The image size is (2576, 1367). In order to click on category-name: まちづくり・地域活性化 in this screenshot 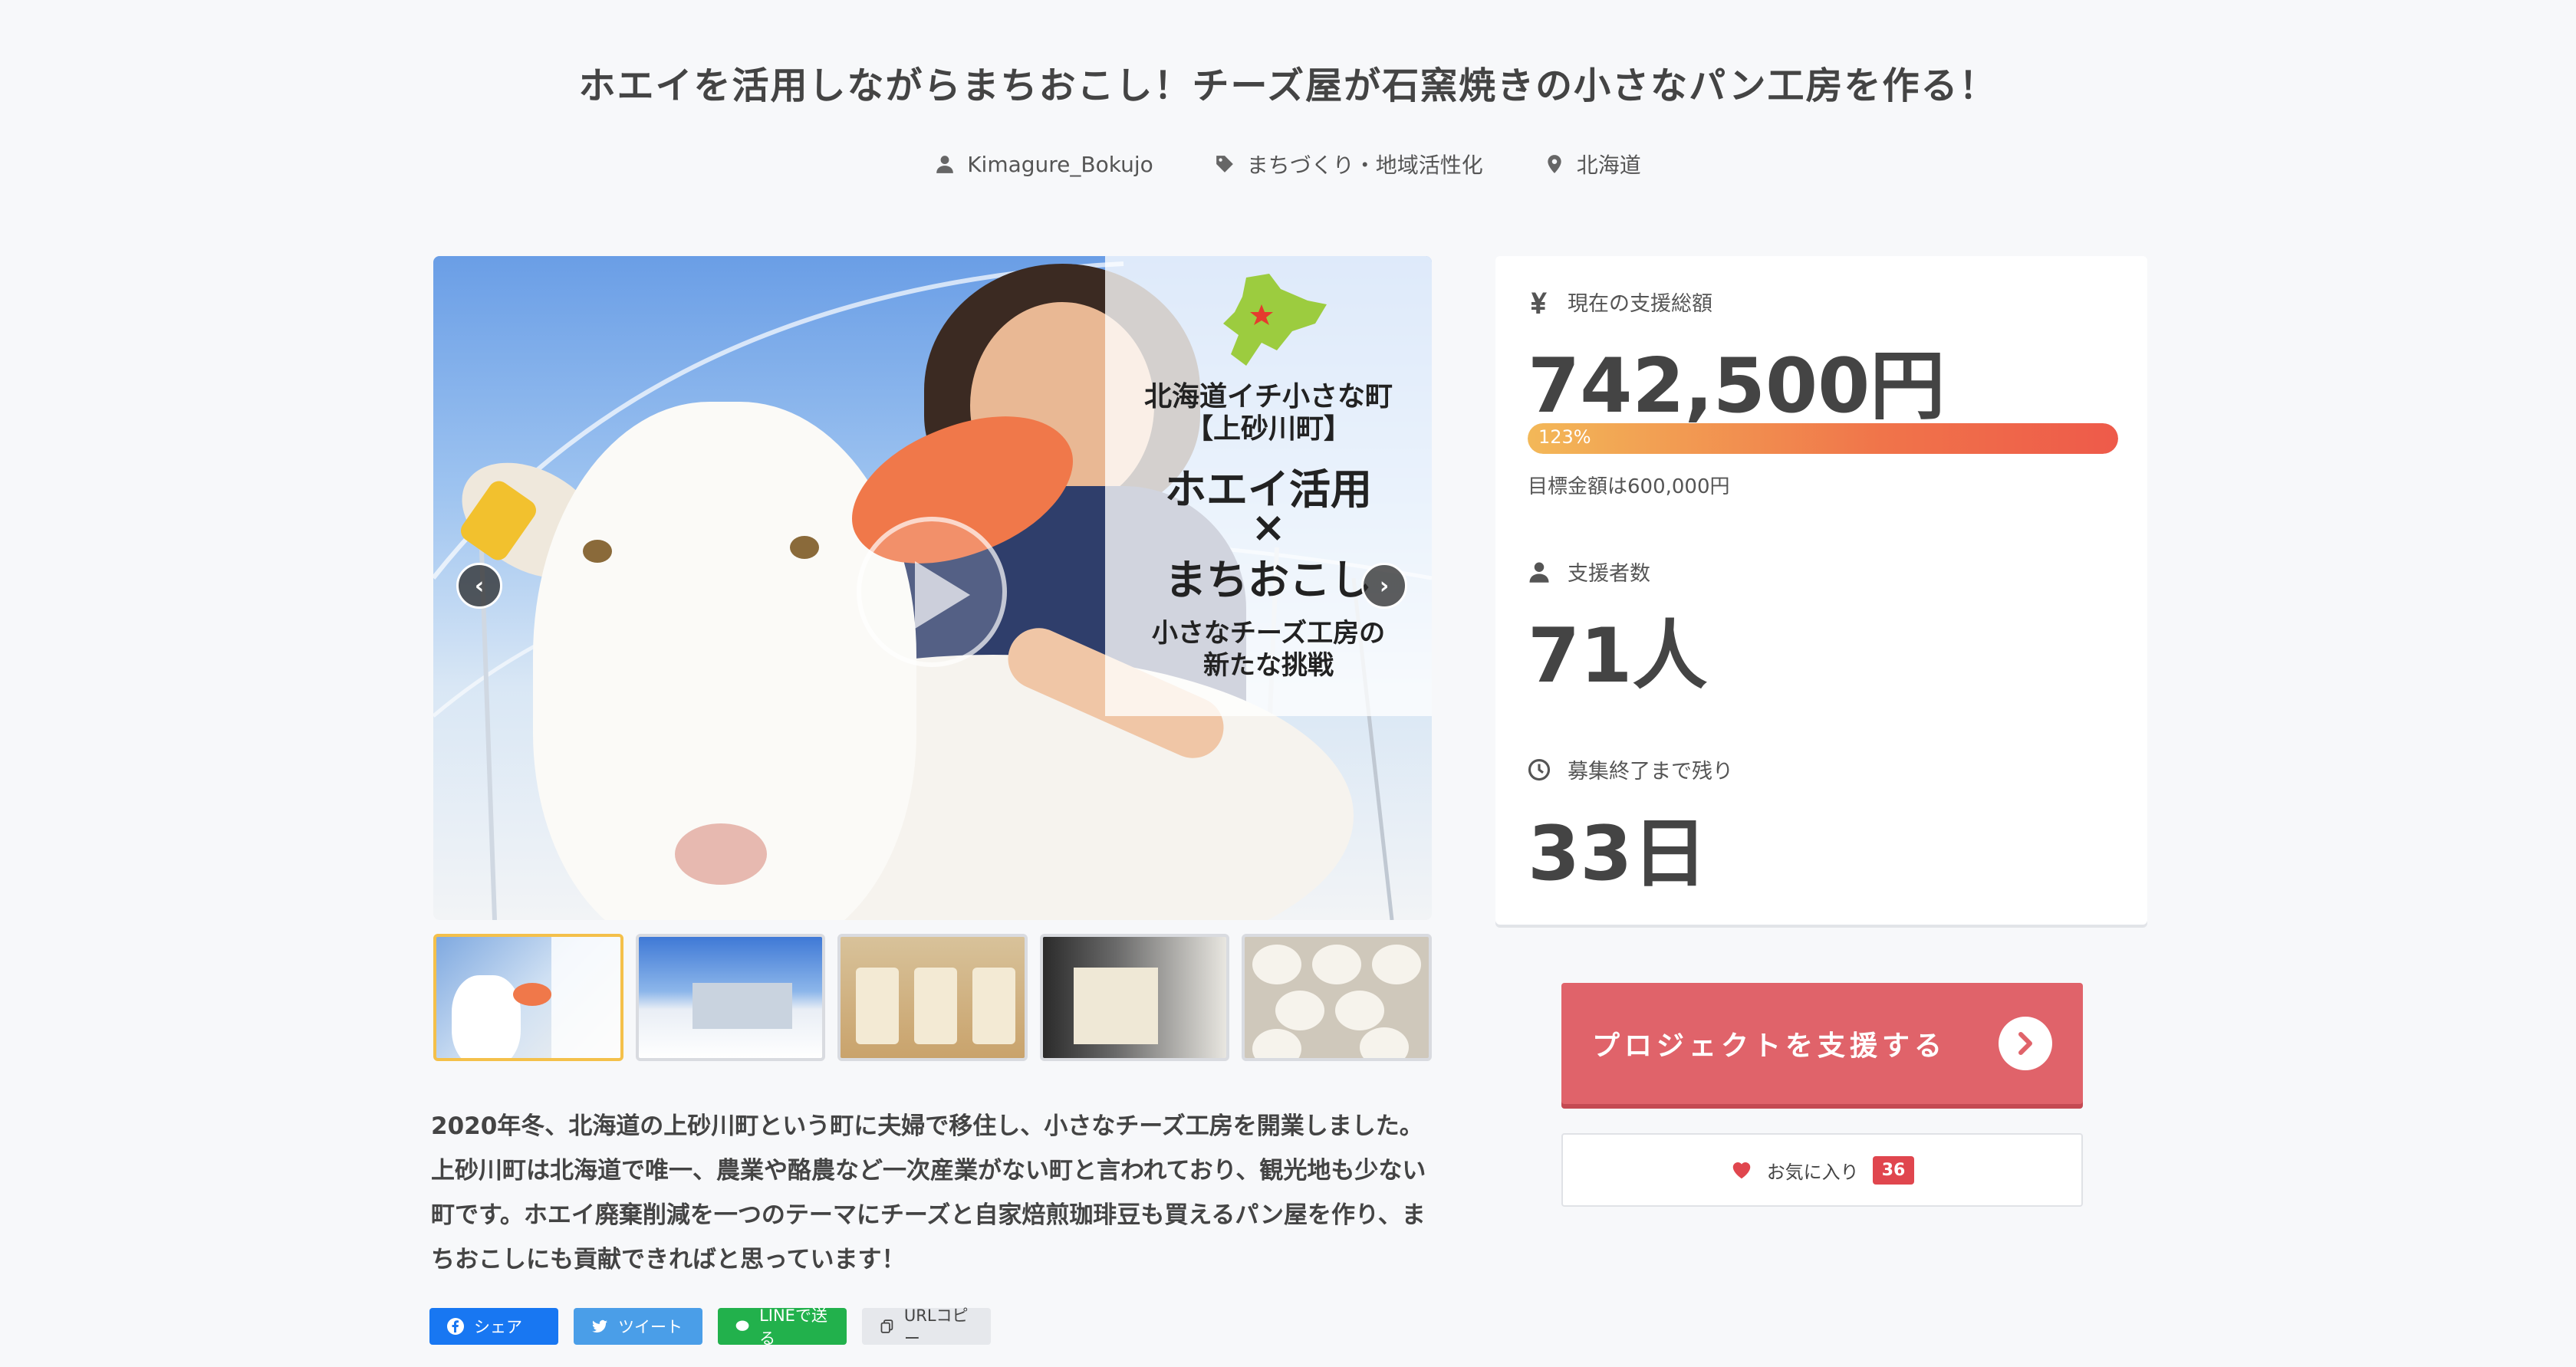, I will do `click(1364, 165)`.